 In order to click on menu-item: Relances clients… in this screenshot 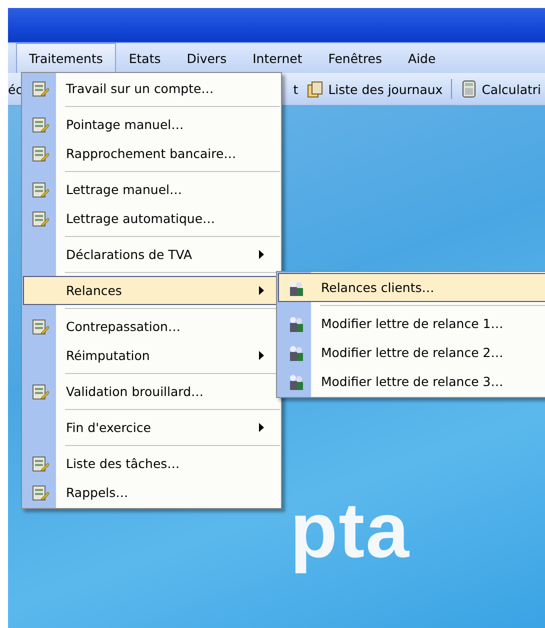, I will do `click(411, 287)`.